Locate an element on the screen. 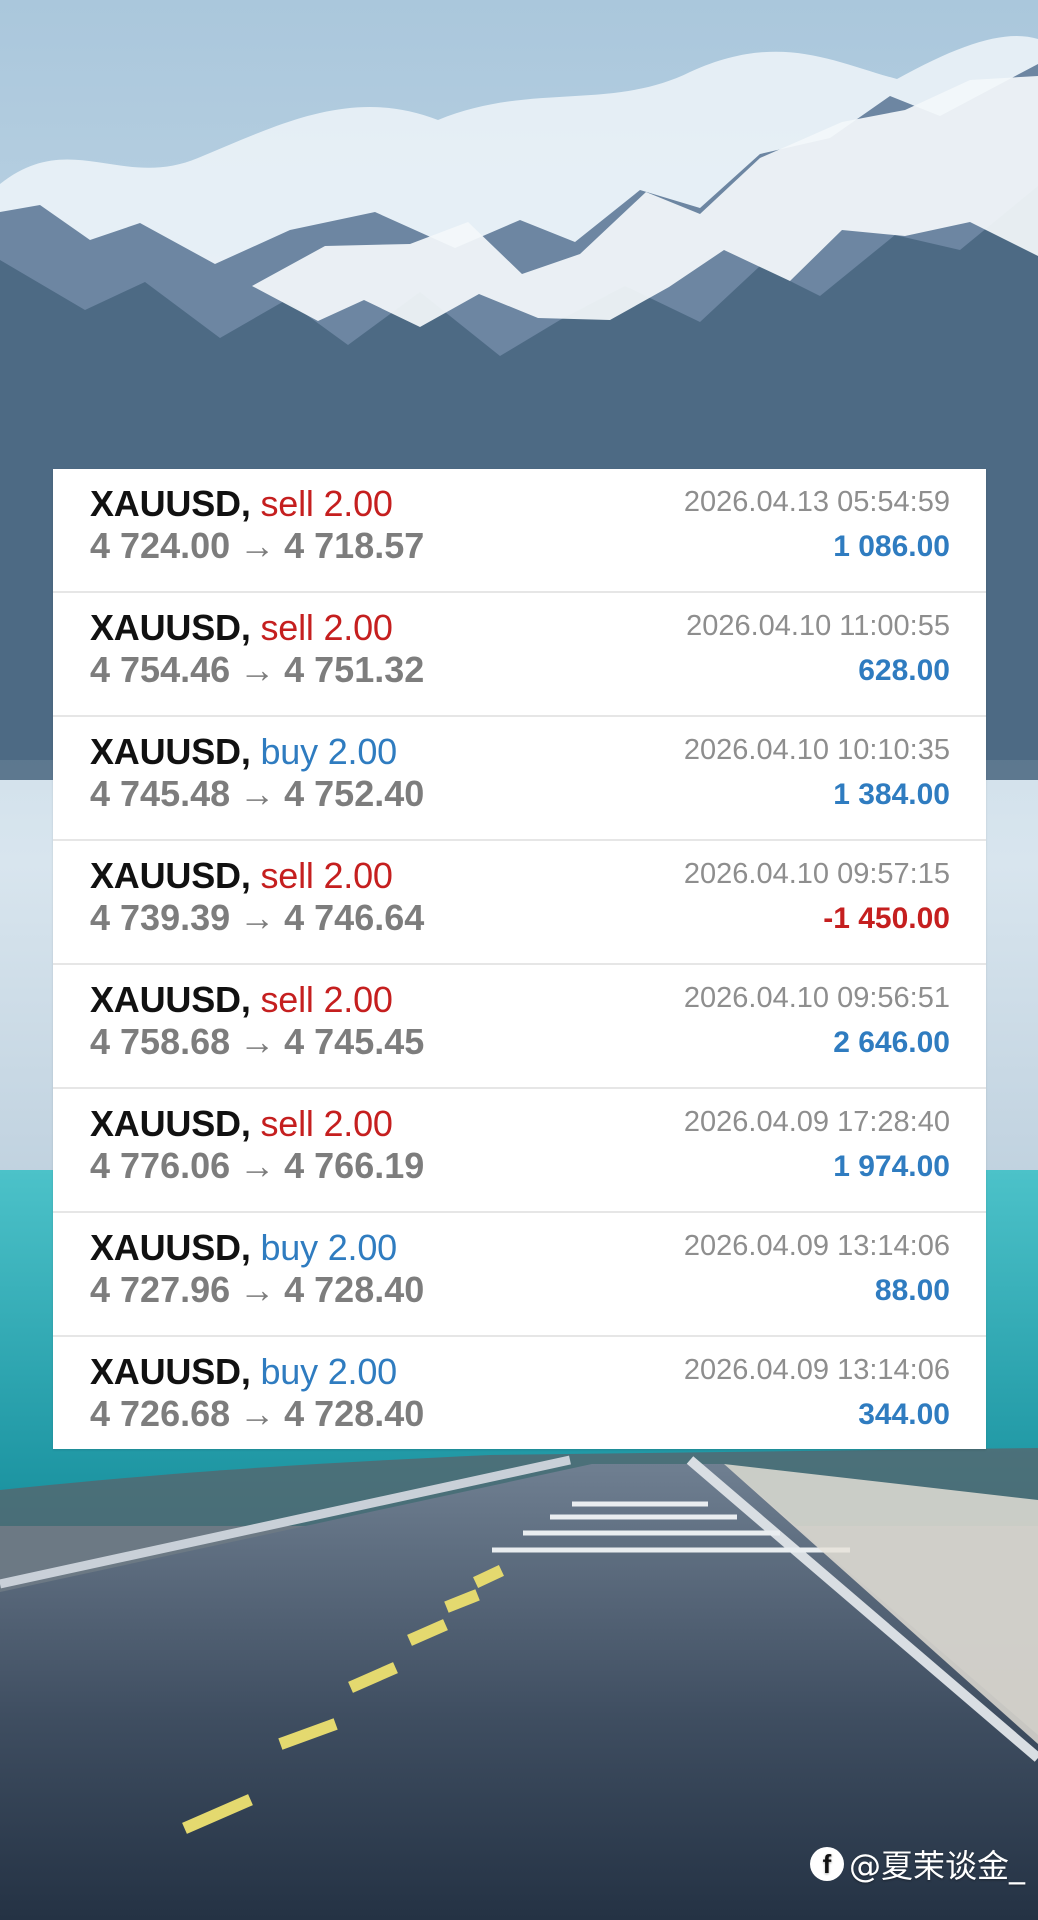  trade-price-line: 4 754.46 → 4 751.32 is located at coordinates (257, 670).